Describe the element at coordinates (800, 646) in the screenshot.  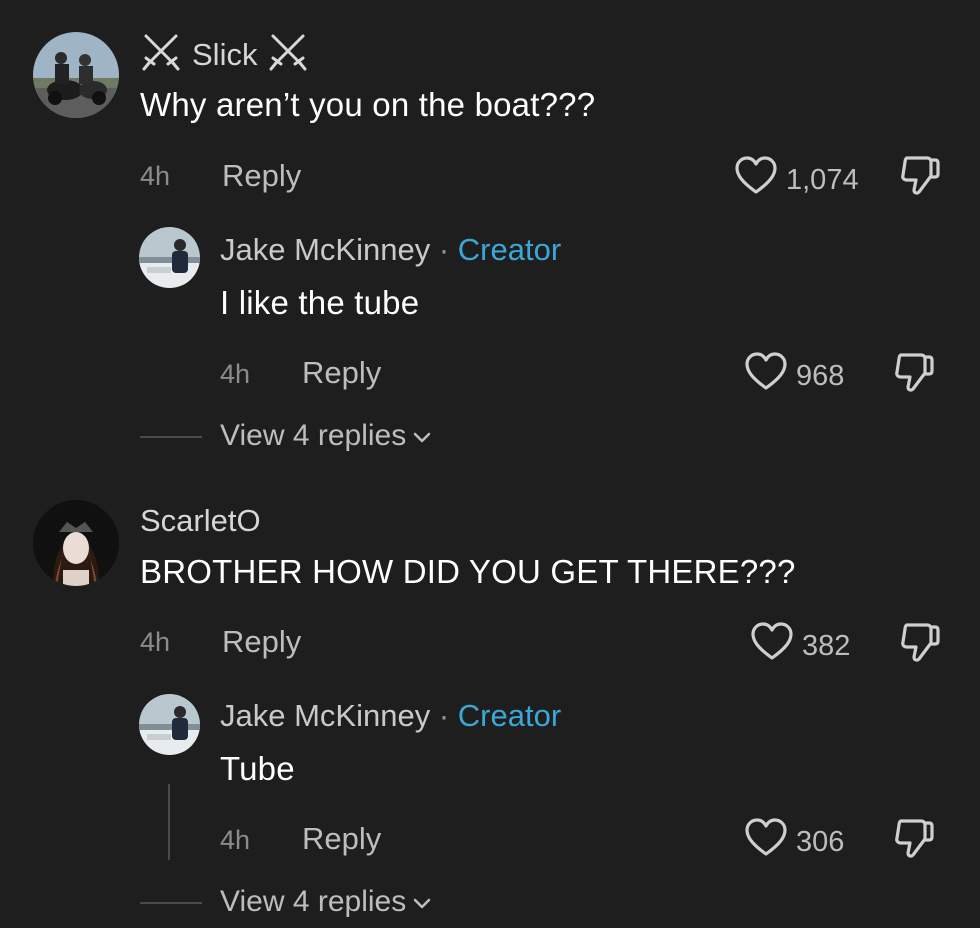
I see `like-button: 382` at that location.